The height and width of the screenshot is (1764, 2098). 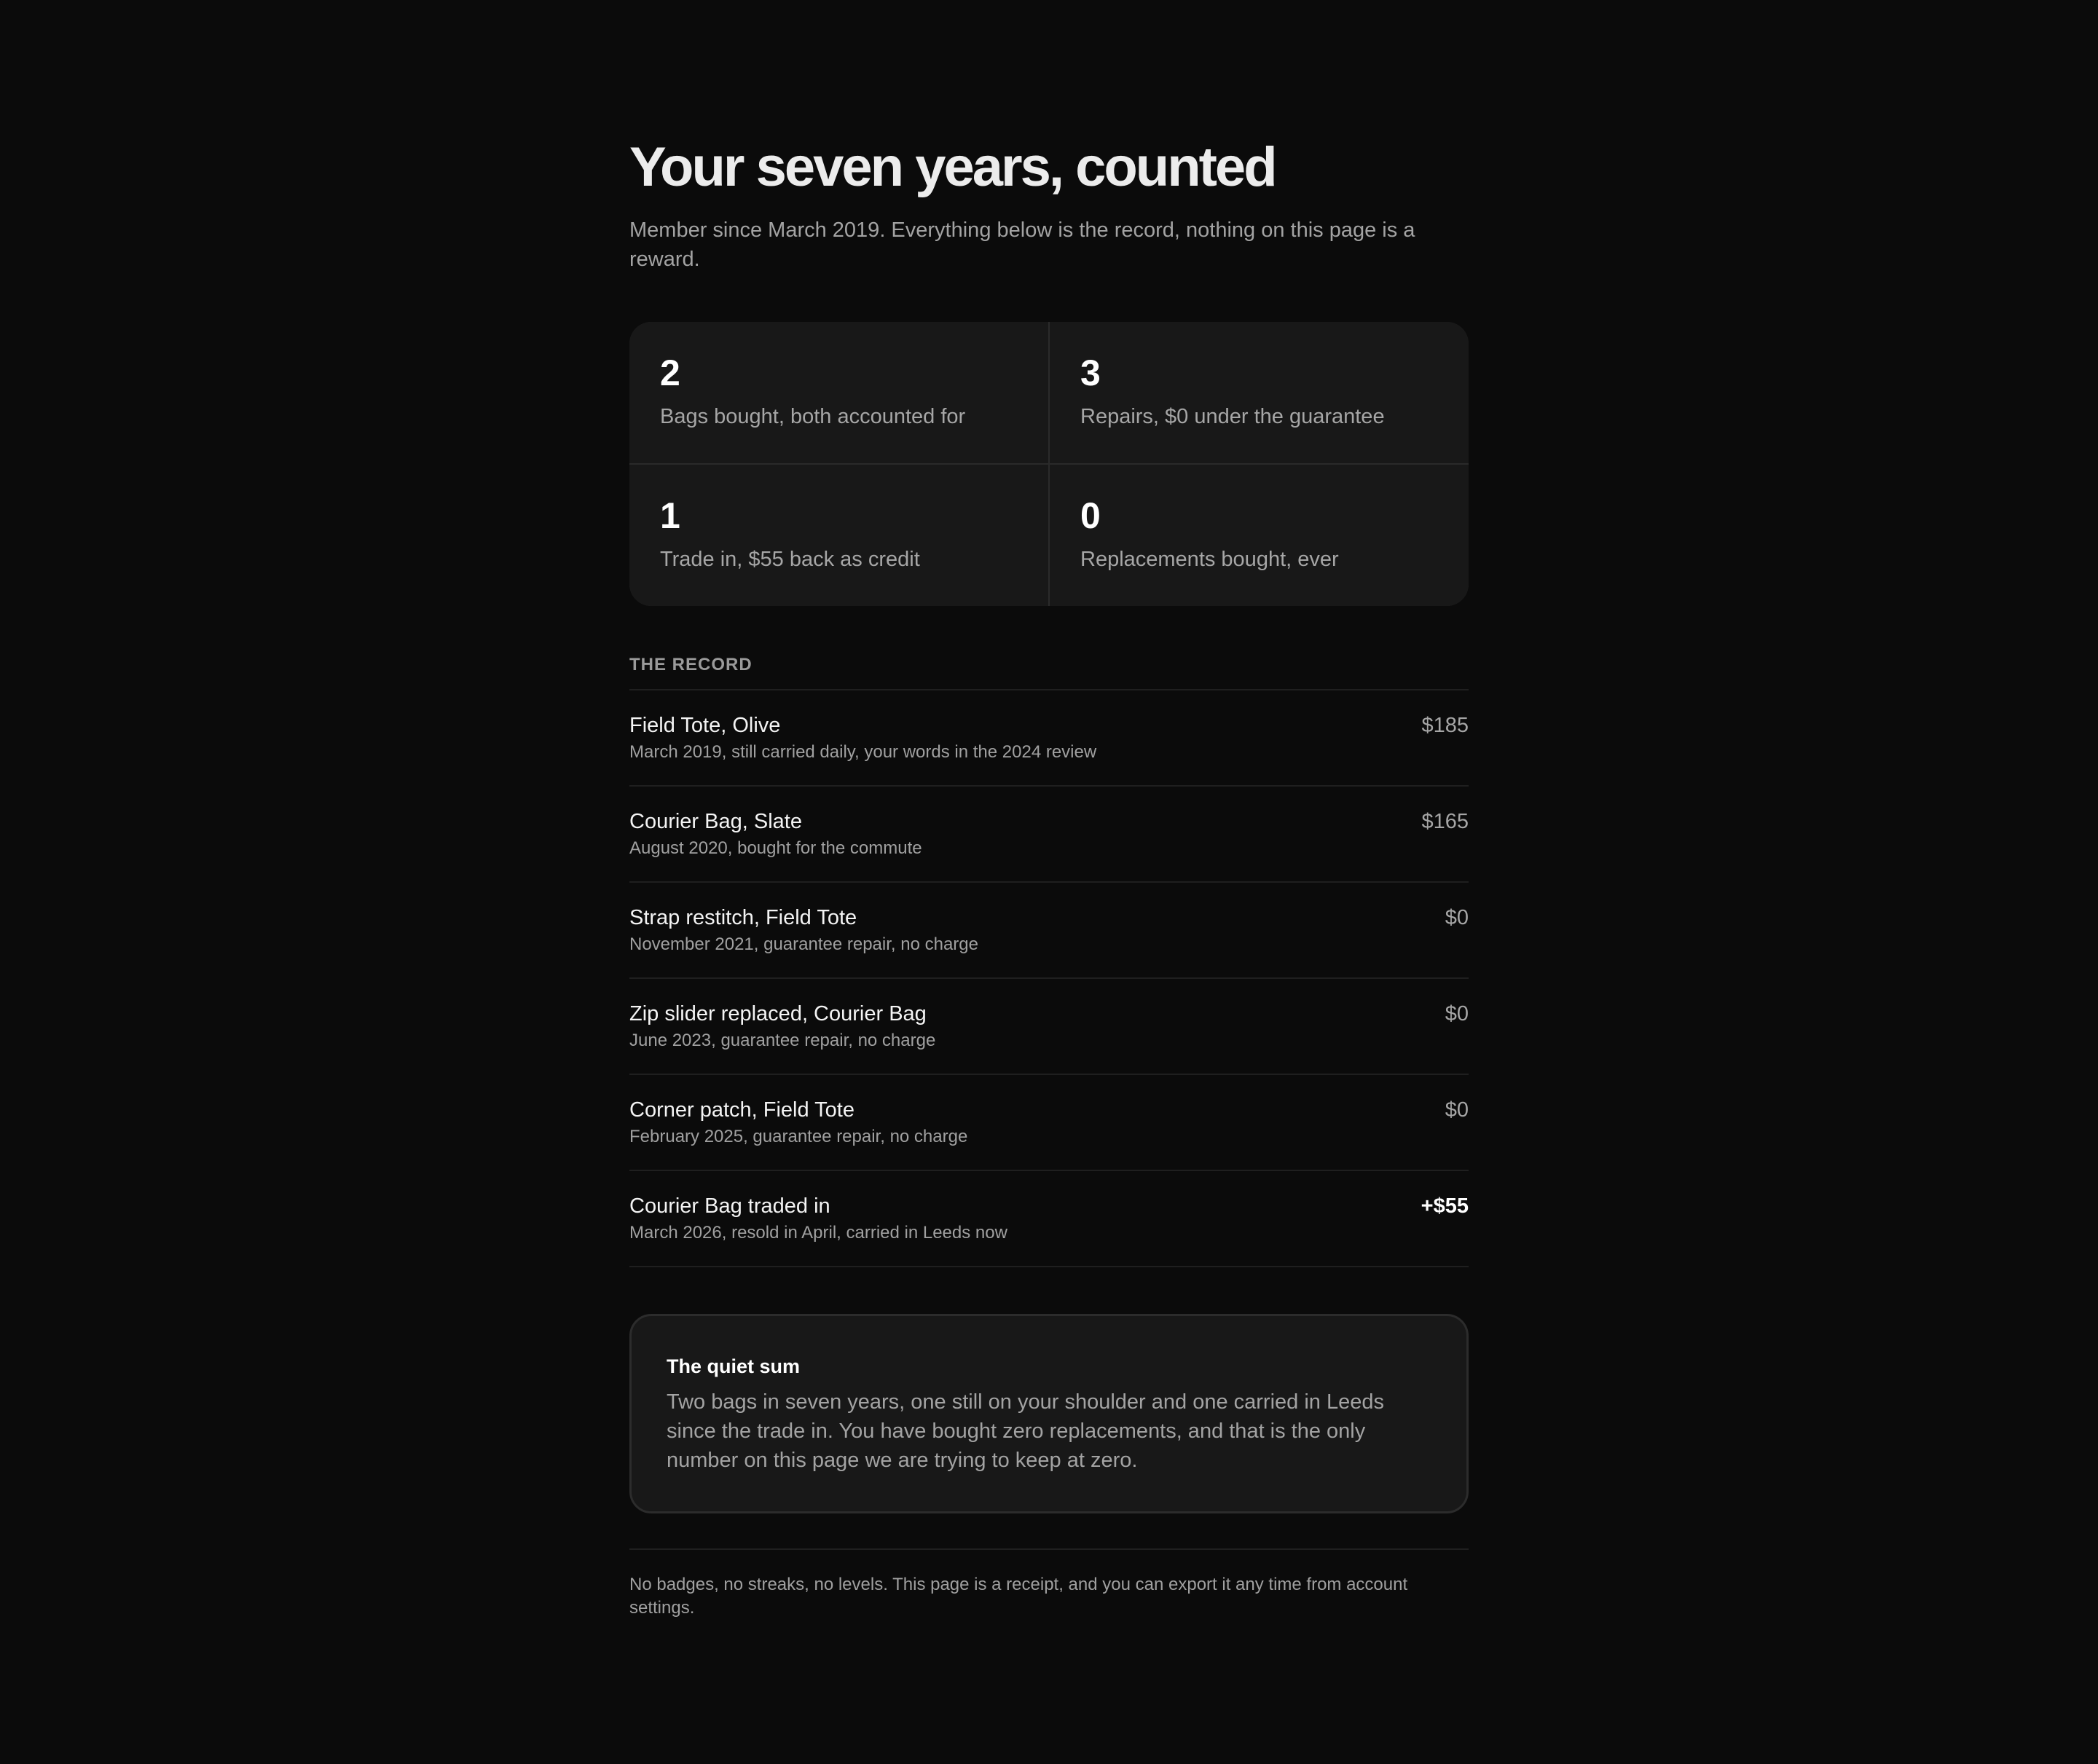 I want to click on stat-value: 1, so click(x=670, y=515).